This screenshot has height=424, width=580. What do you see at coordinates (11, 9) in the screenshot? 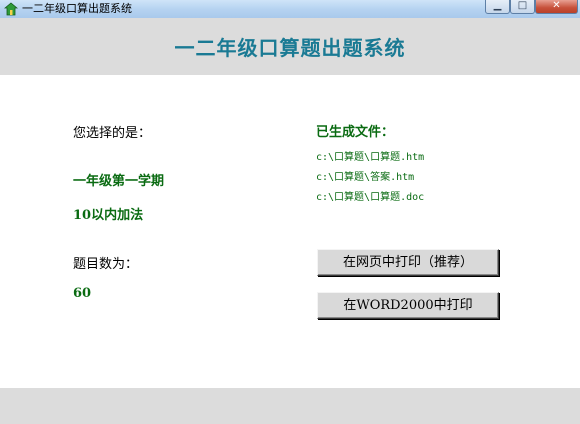
I see `house-icon` at bounding box center [11, 9].